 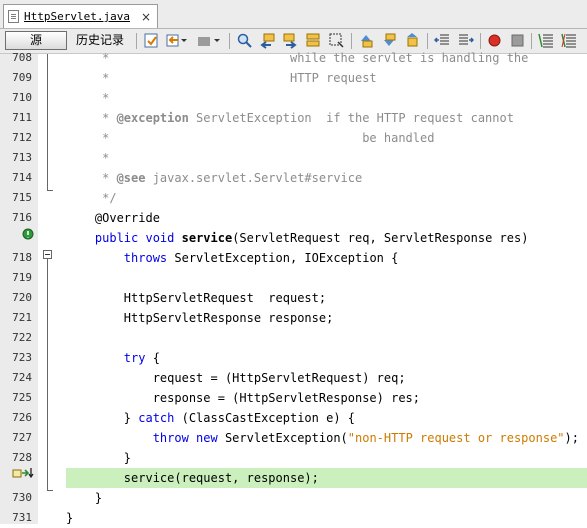 I want to click on line-number: 727, so click(x=22, y=437).